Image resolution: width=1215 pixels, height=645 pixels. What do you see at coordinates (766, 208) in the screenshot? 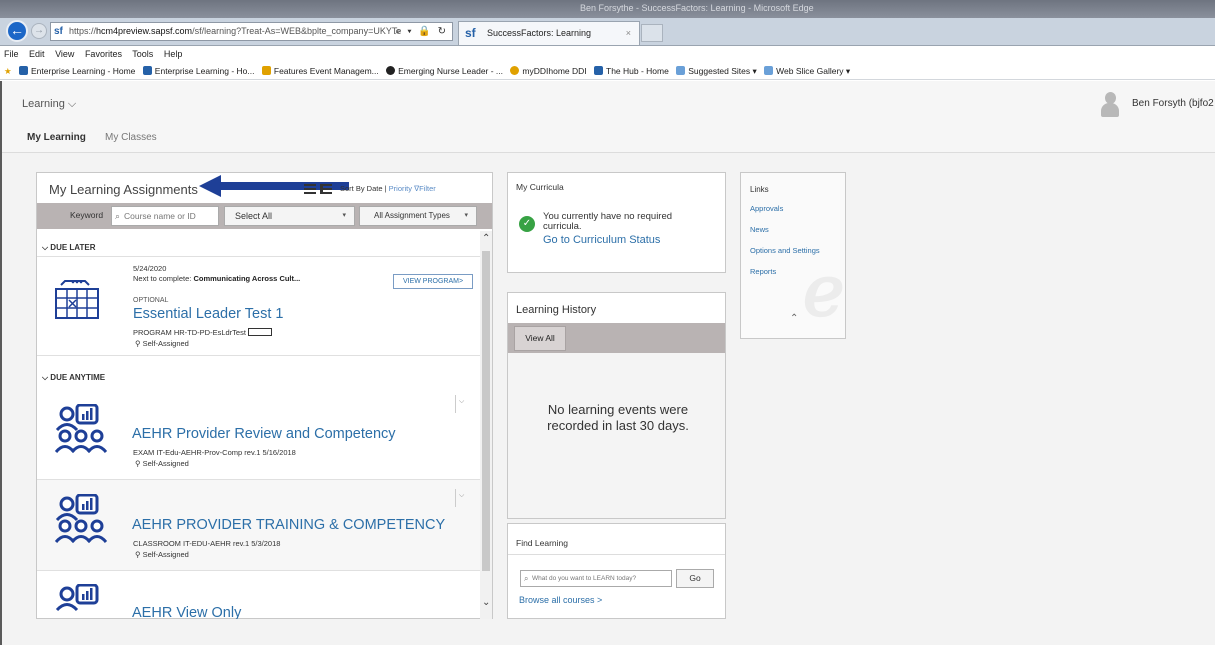
I see `link-approvals: Approvals` at bounding box center [766, 208].